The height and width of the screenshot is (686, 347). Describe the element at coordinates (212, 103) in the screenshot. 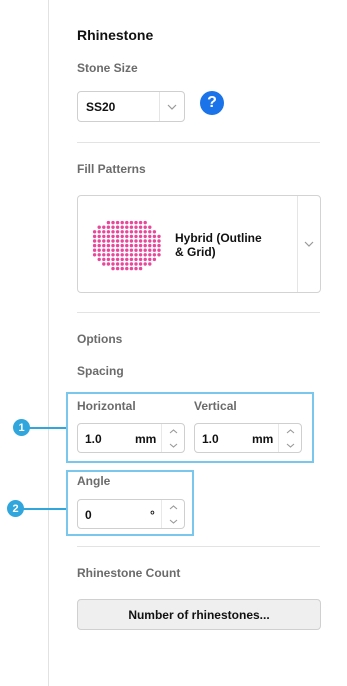

I see `help-icon: ?` at that location.